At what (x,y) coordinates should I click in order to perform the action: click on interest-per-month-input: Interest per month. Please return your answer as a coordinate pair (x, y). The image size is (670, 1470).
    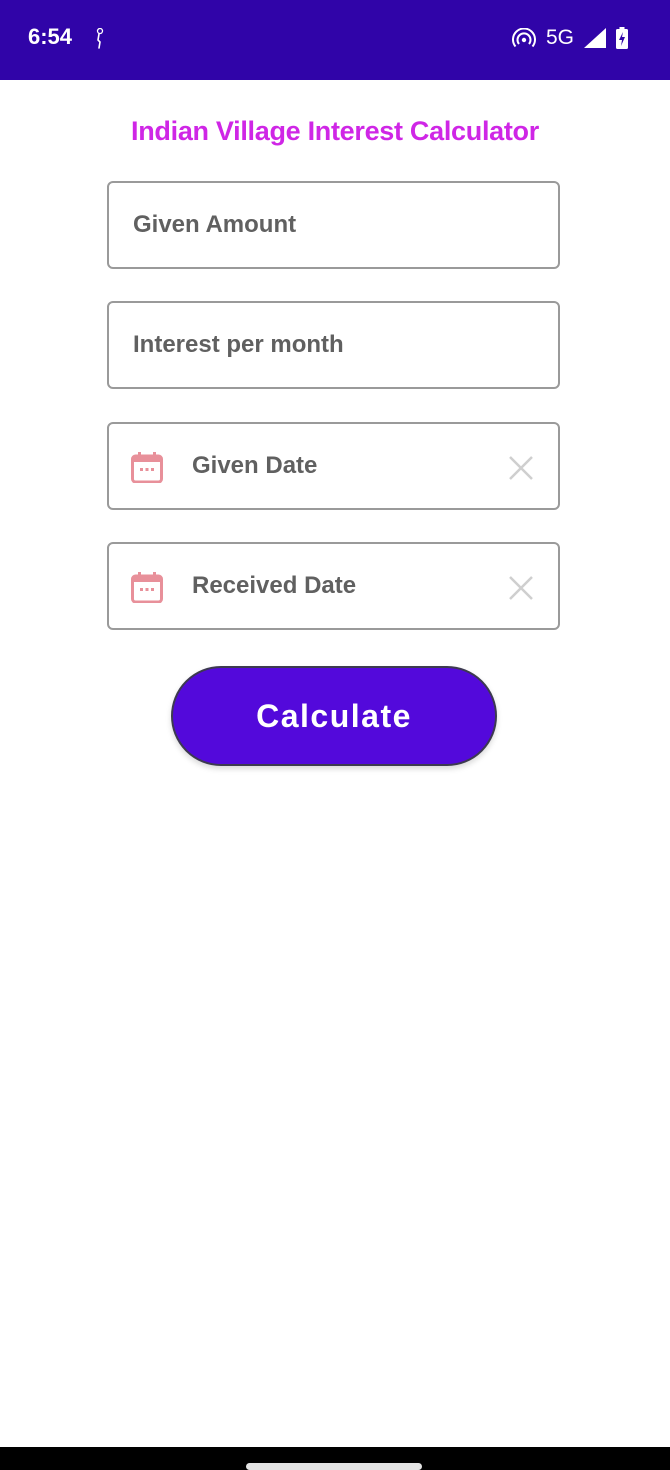
    Looking at the image, I should click on (333, 345).